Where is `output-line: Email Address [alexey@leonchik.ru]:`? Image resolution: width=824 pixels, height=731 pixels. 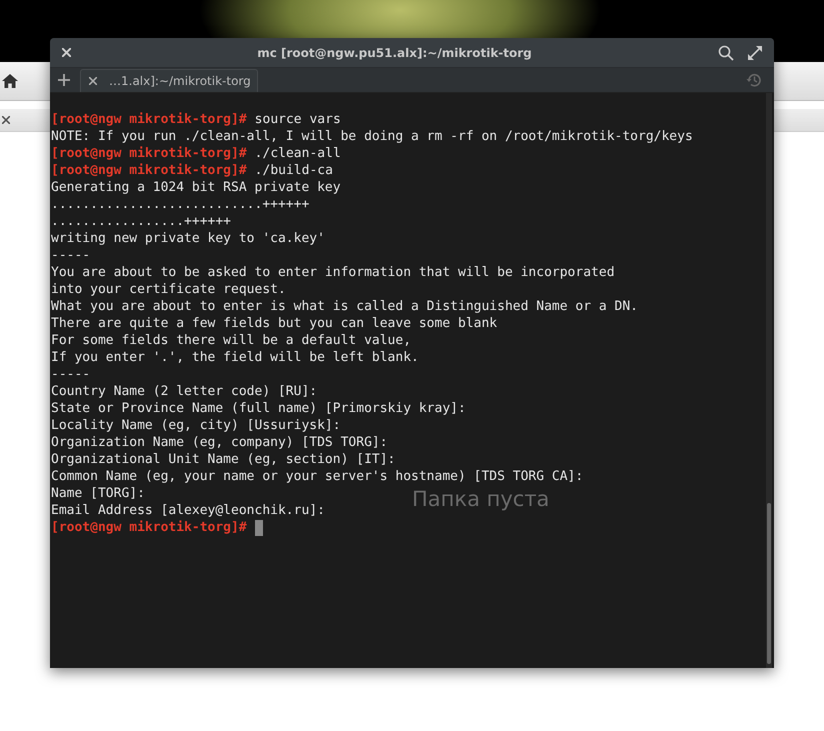
output-line: Email Address [alexey@leonchik.ru]: is located at coordinates (188, 510).